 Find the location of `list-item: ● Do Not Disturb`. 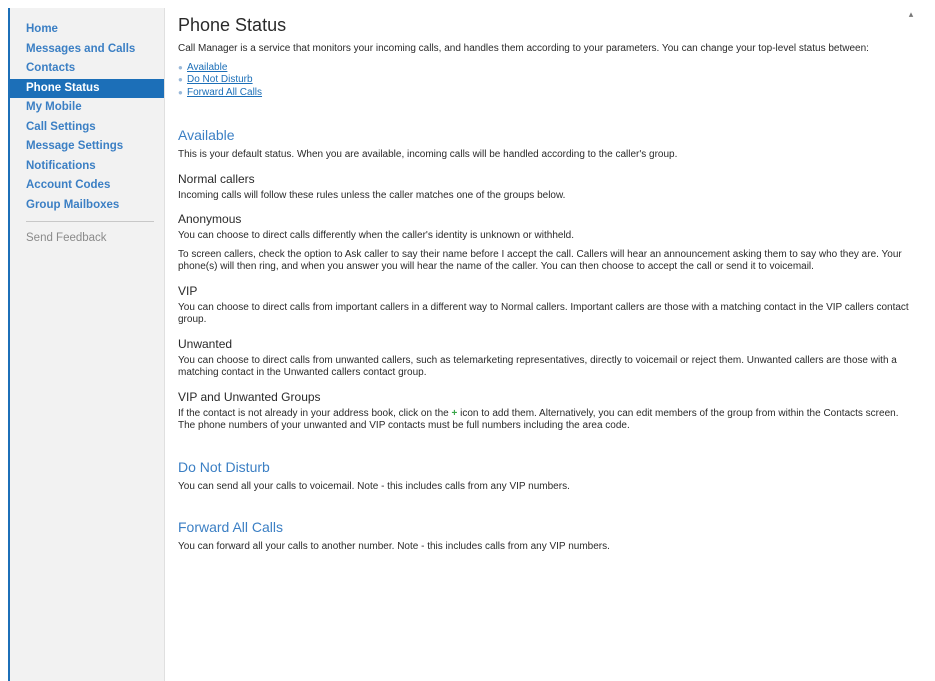

list-item: ● Do Not Disturb is located at coordinates (548, 80).